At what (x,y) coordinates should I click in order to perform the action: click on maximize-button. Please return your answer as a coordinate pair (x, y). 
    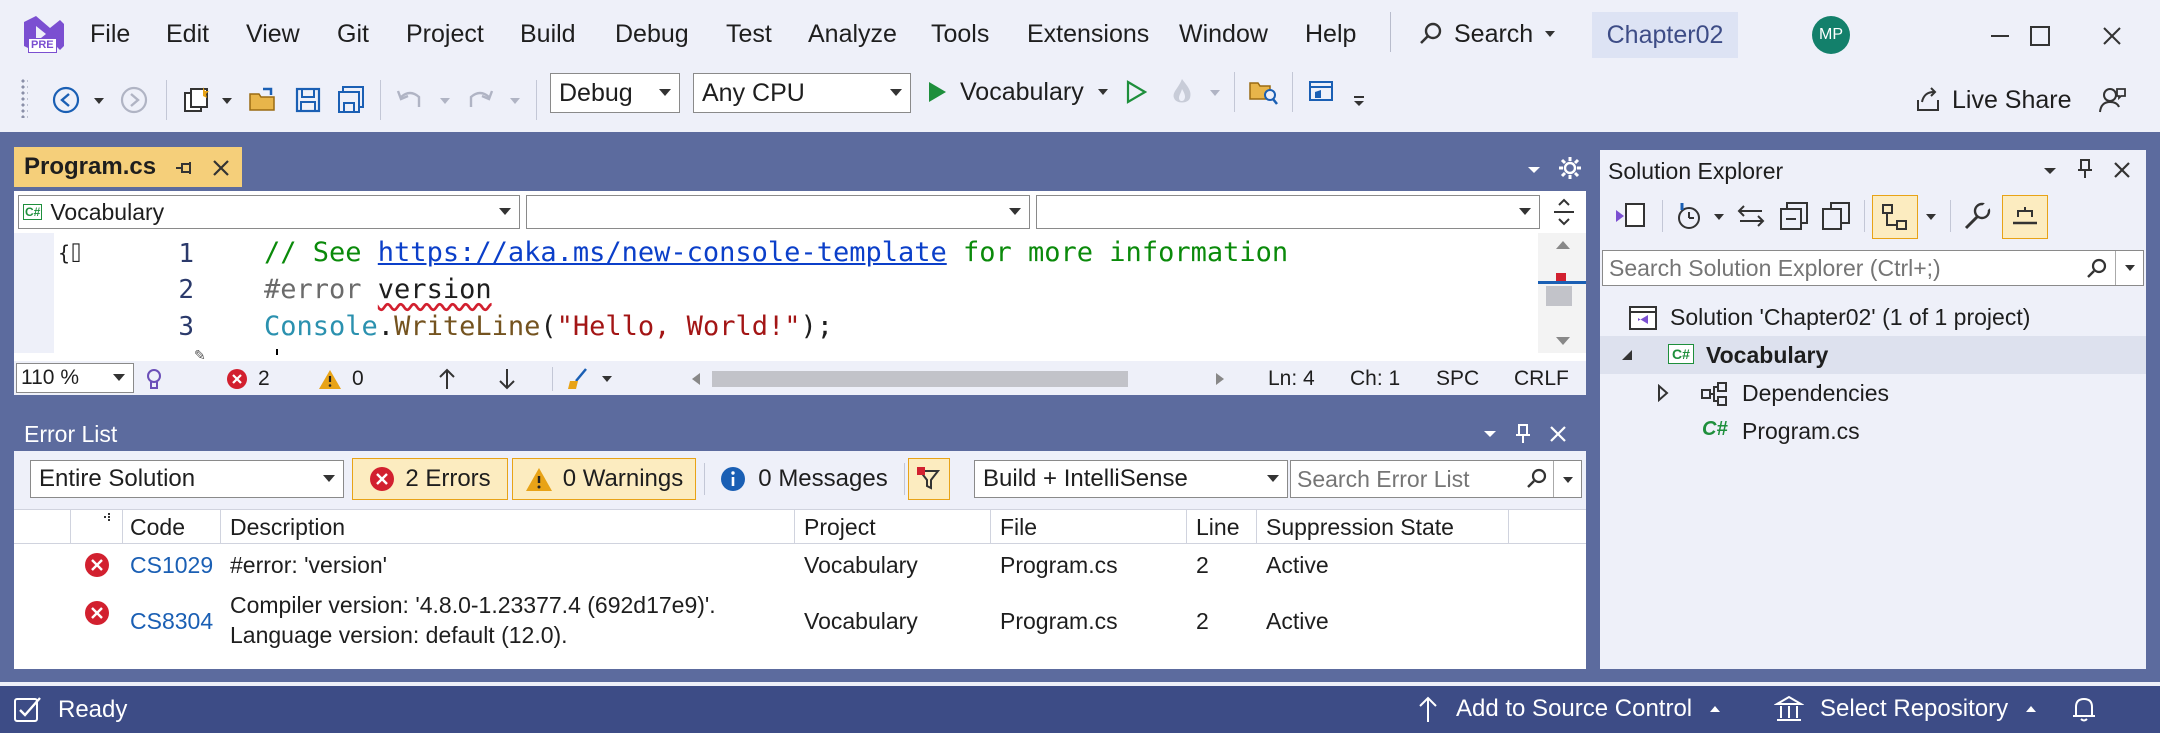
    Looking at the image, I should click on (2040, 36).